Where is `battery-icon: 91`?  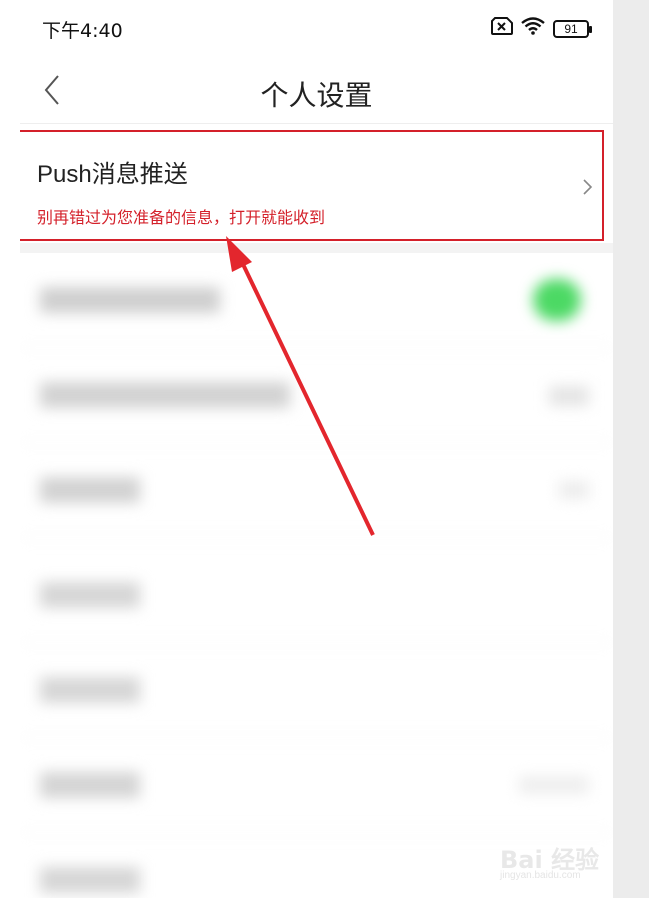
battery-icon: 91 is located at coordinates (572, 28).